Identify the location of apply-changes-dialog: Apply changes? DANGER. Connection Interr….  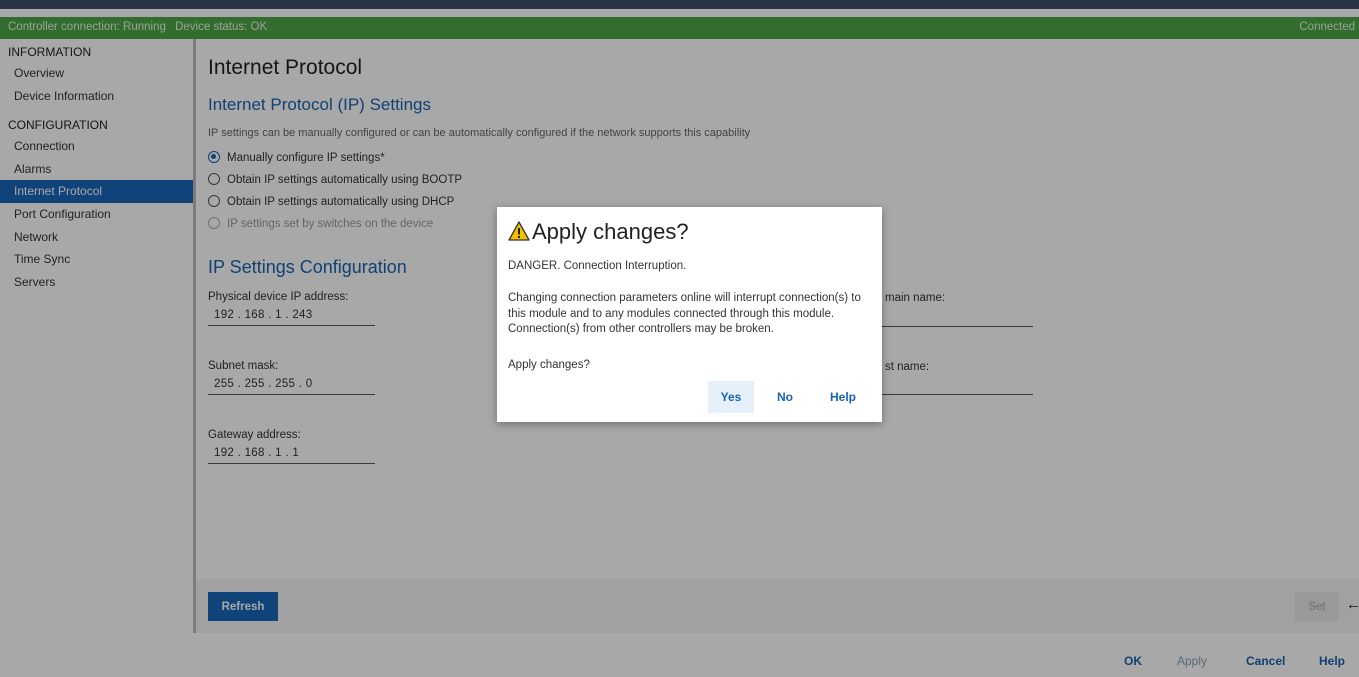
(689, 314).